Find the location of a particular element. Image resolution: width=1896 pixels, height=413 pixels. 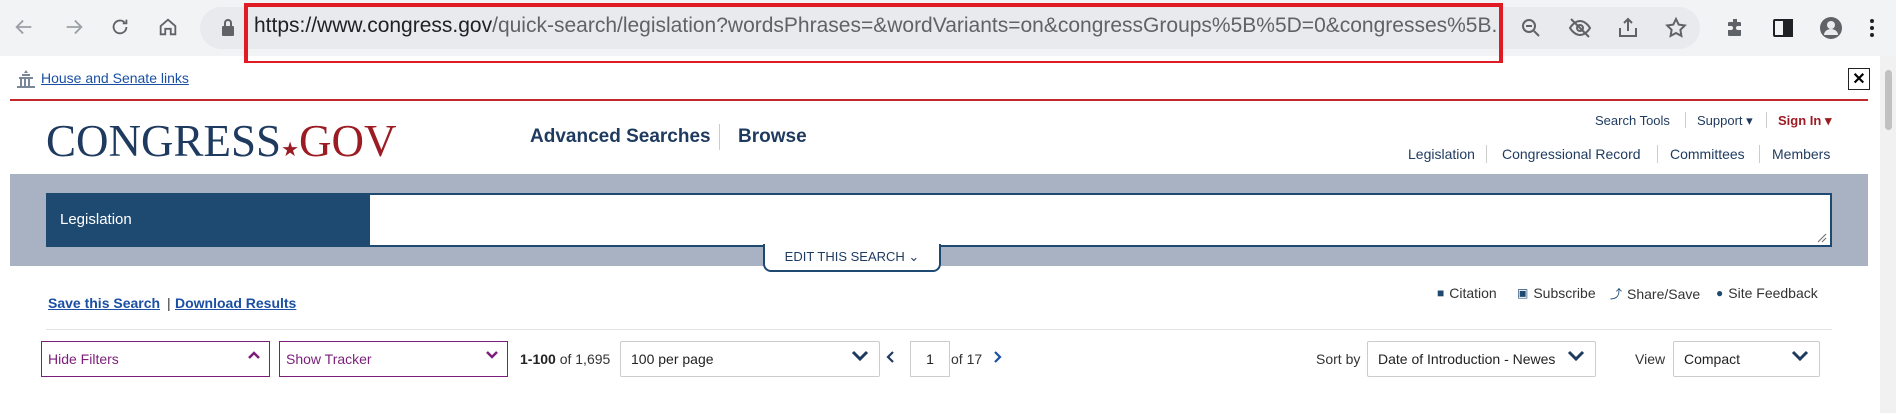

share-save-icon: ⤴ is located at coordinates (1616, 294).